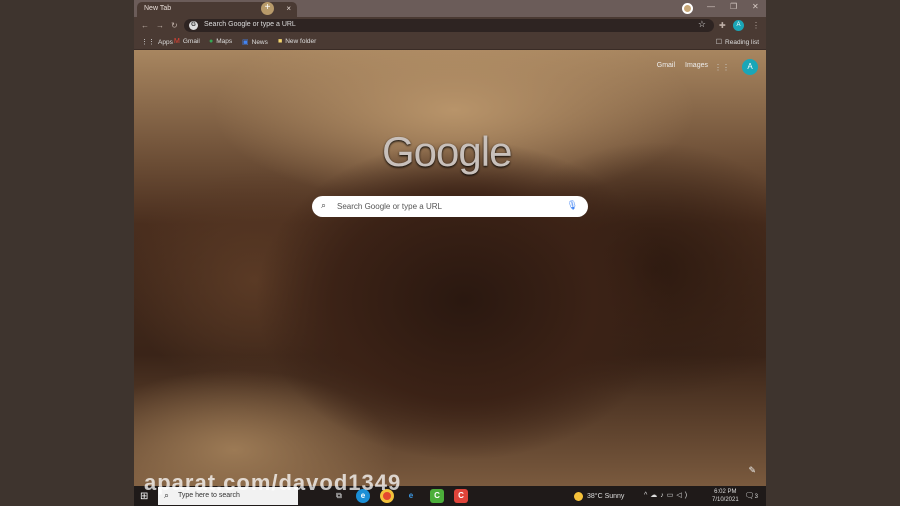 The height and width of the screenshot is (506, 900). I want to click on bookmark-new-folder: ■ New folder, so click(297, 41).